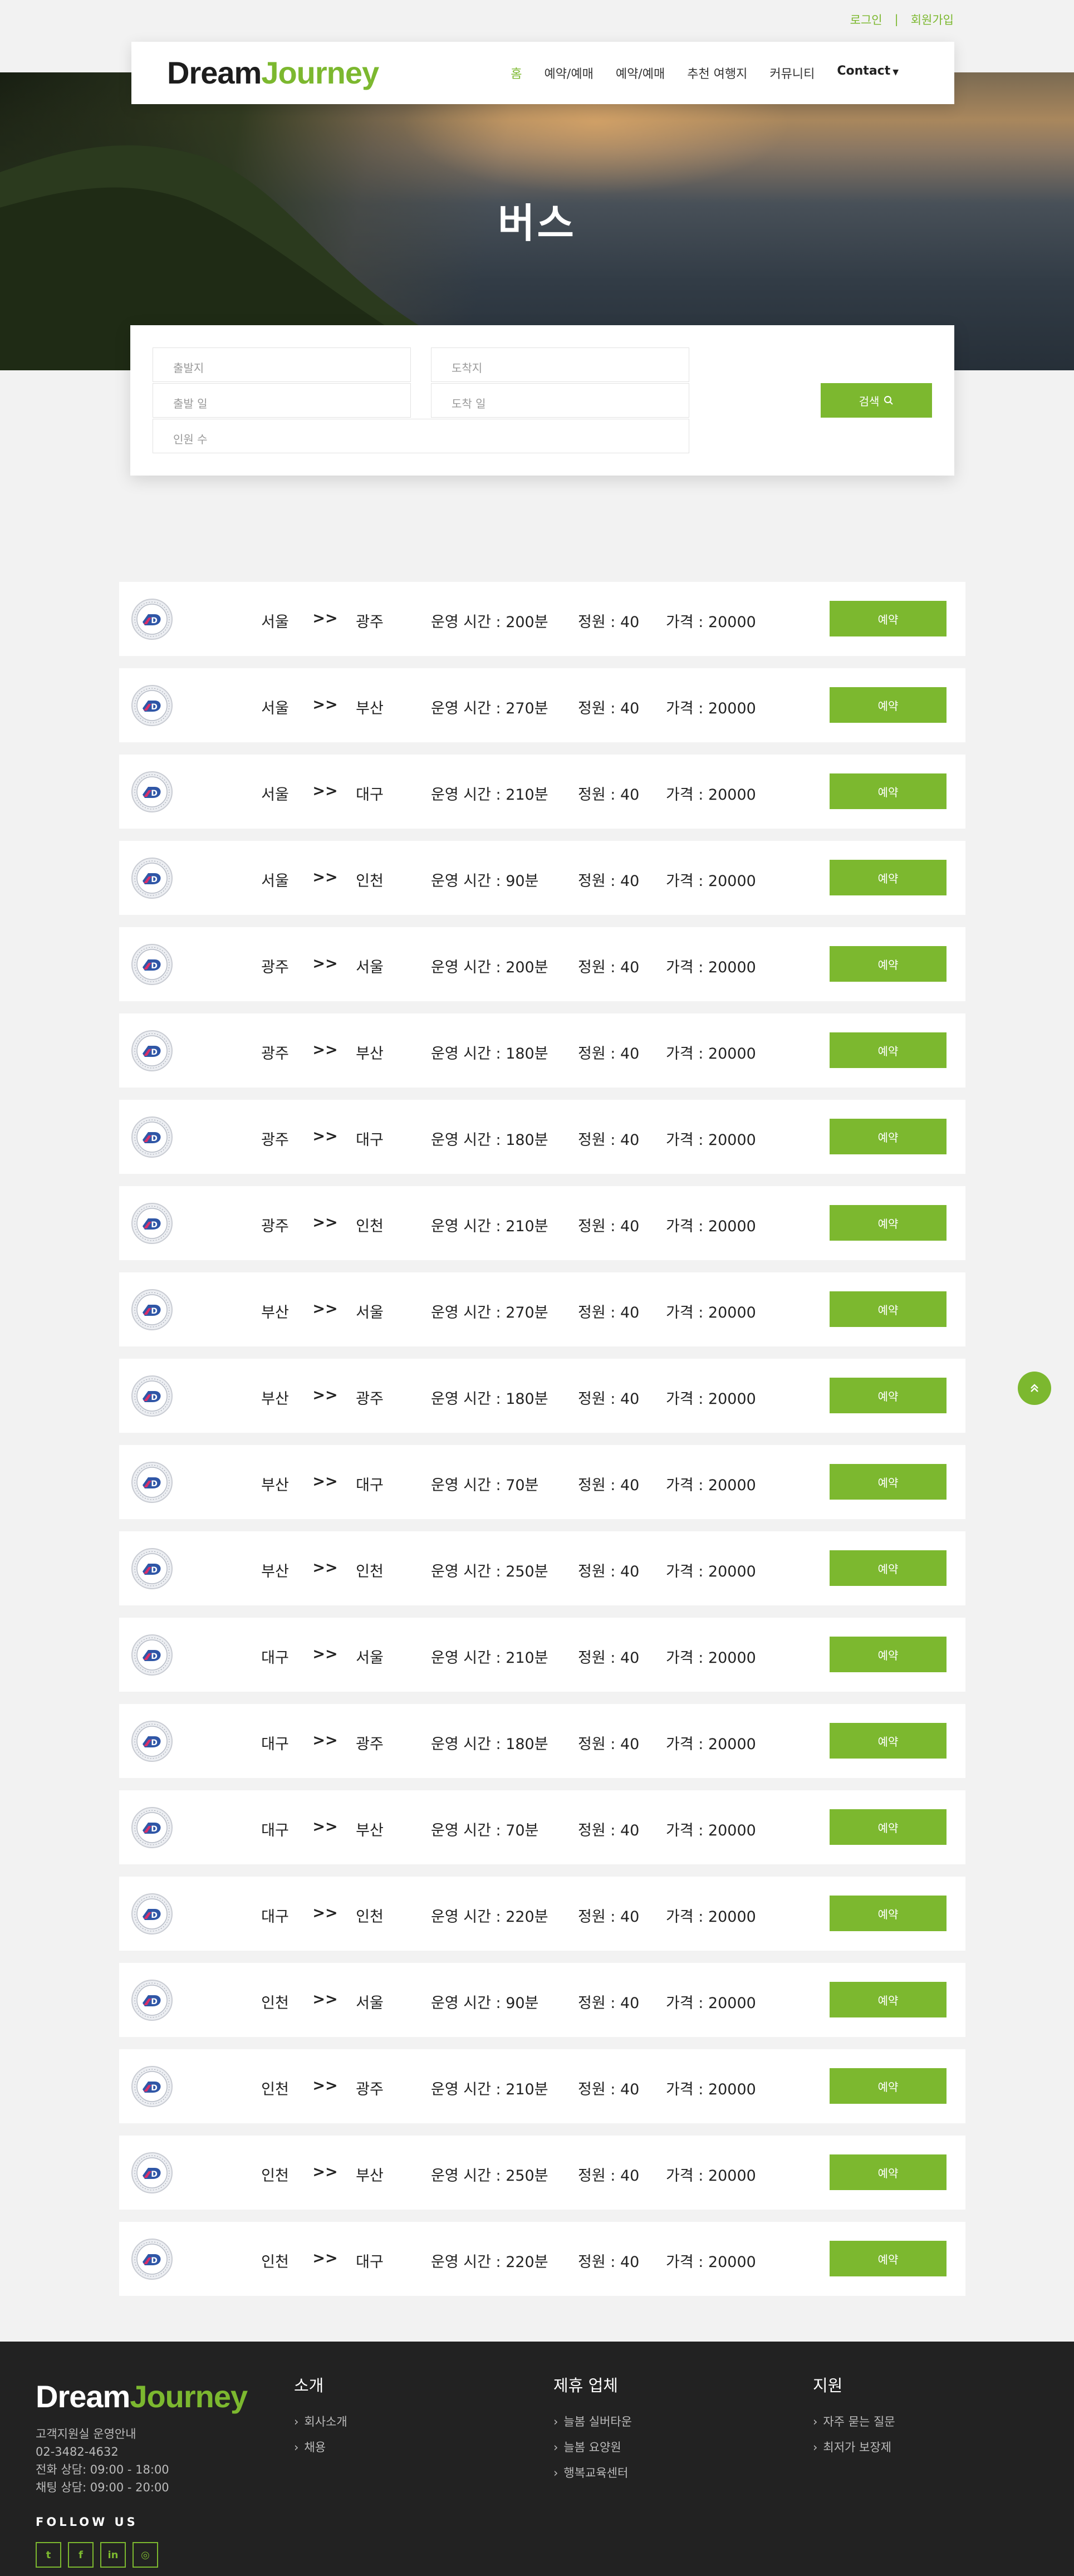 The width and height of the screenshot is (1074, 2576). What do you see at coordinates (145, 2555) in the screenshot?
I see `instagram-icon: ◎` at bounding box center [145, 2555].